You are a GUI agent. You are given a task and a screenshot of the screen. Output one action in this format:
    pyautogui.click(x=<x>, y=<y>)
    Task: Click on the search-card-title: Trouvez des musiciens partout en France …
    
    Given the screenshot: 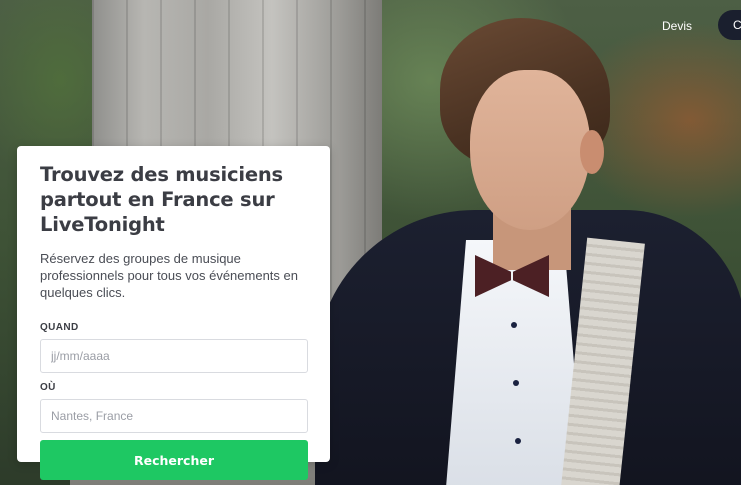 What is the action you would take?
    pyautogui.click(x=161, y=199)
    